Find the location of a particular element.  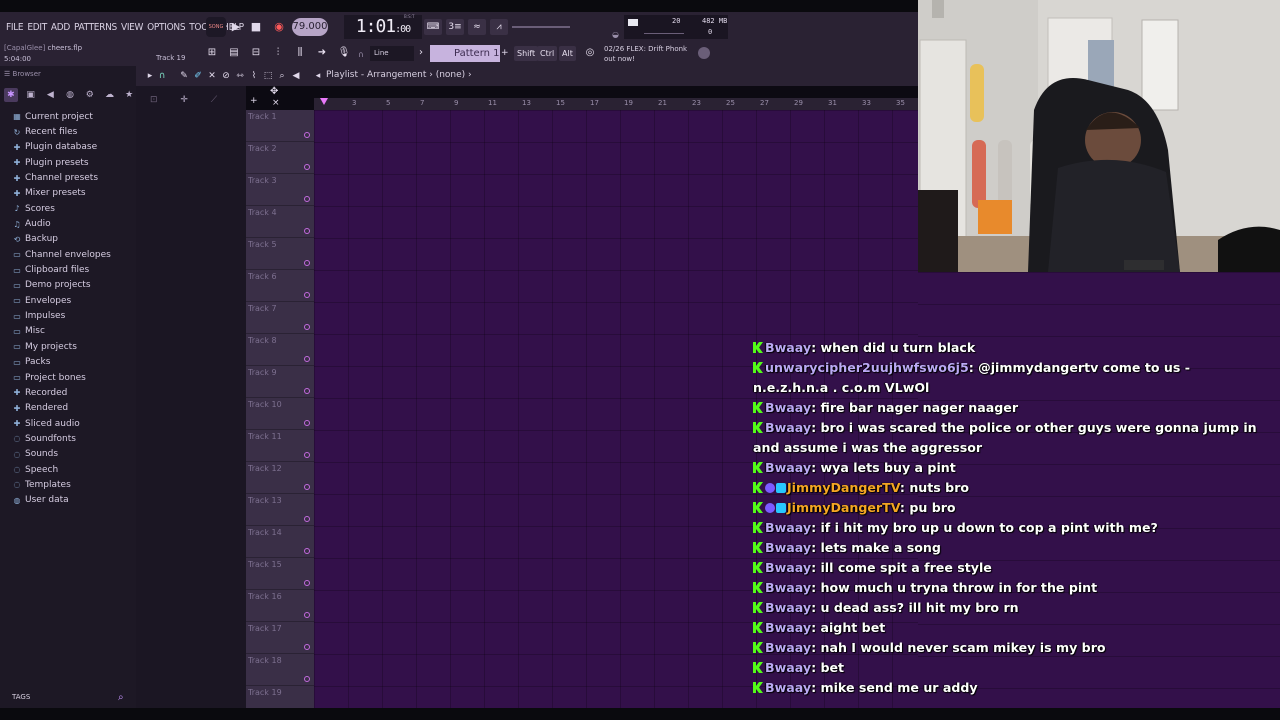

browser-item-project-bones: ▭ Project bones is located at coordinates (73, 377).